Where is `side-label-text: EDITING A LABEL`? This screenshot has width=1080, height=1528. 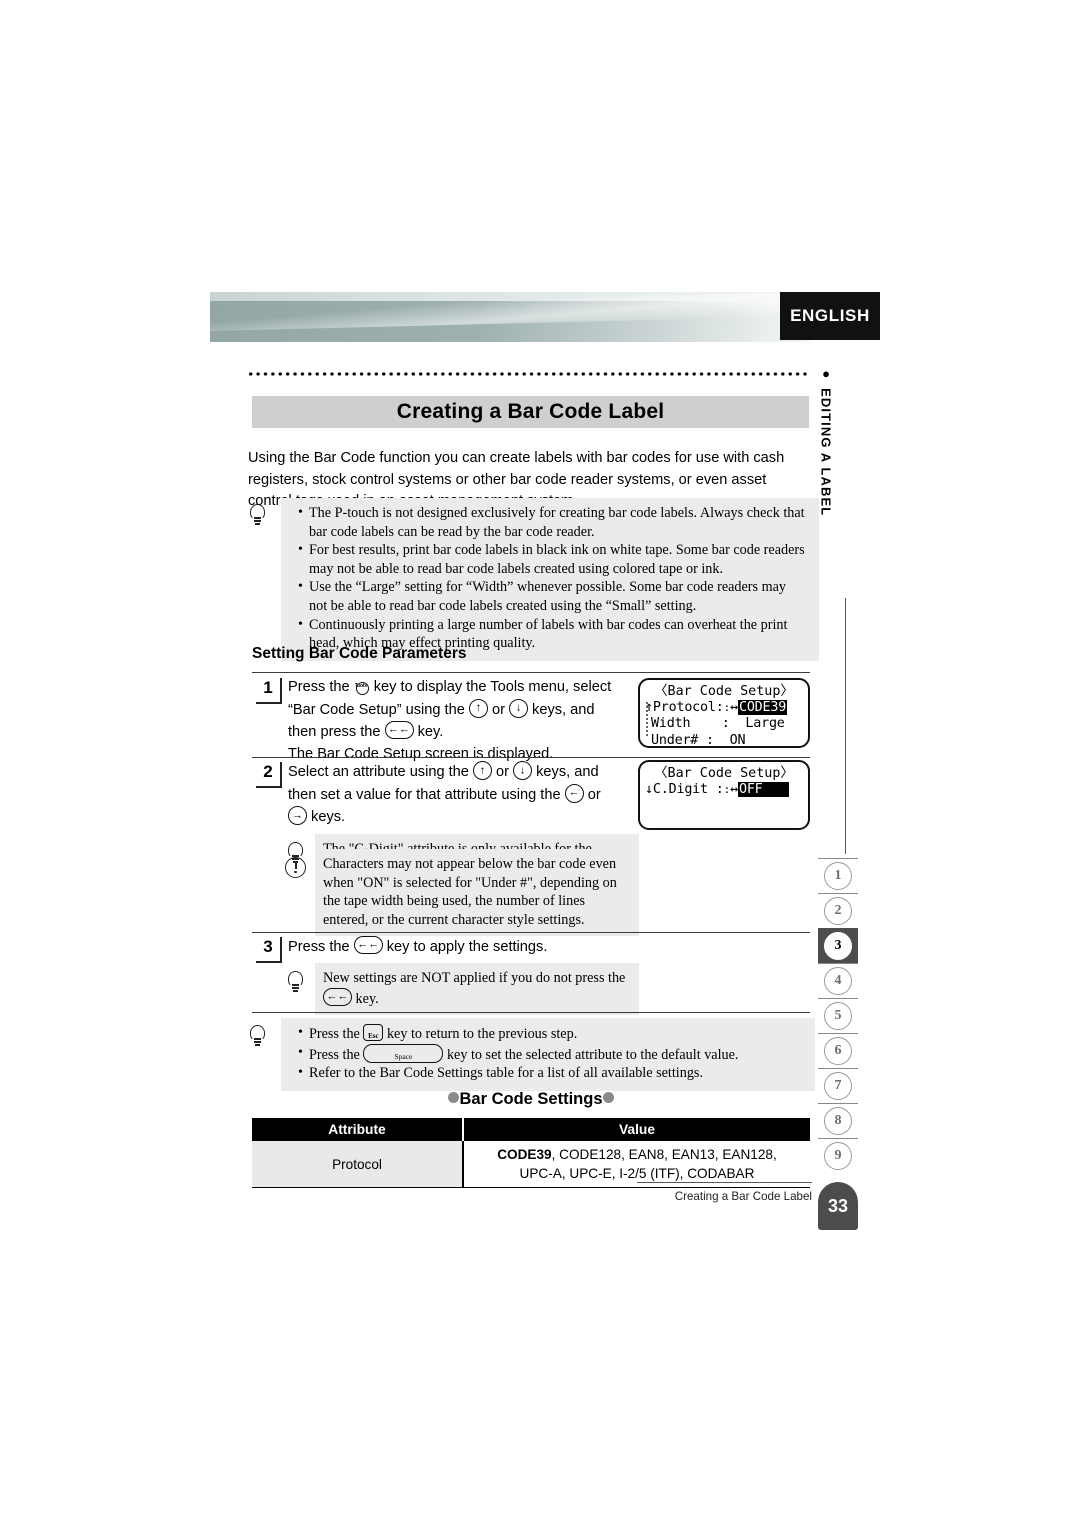
side-label-text: EDITING A LABEL is located at coordinates (826, 452).